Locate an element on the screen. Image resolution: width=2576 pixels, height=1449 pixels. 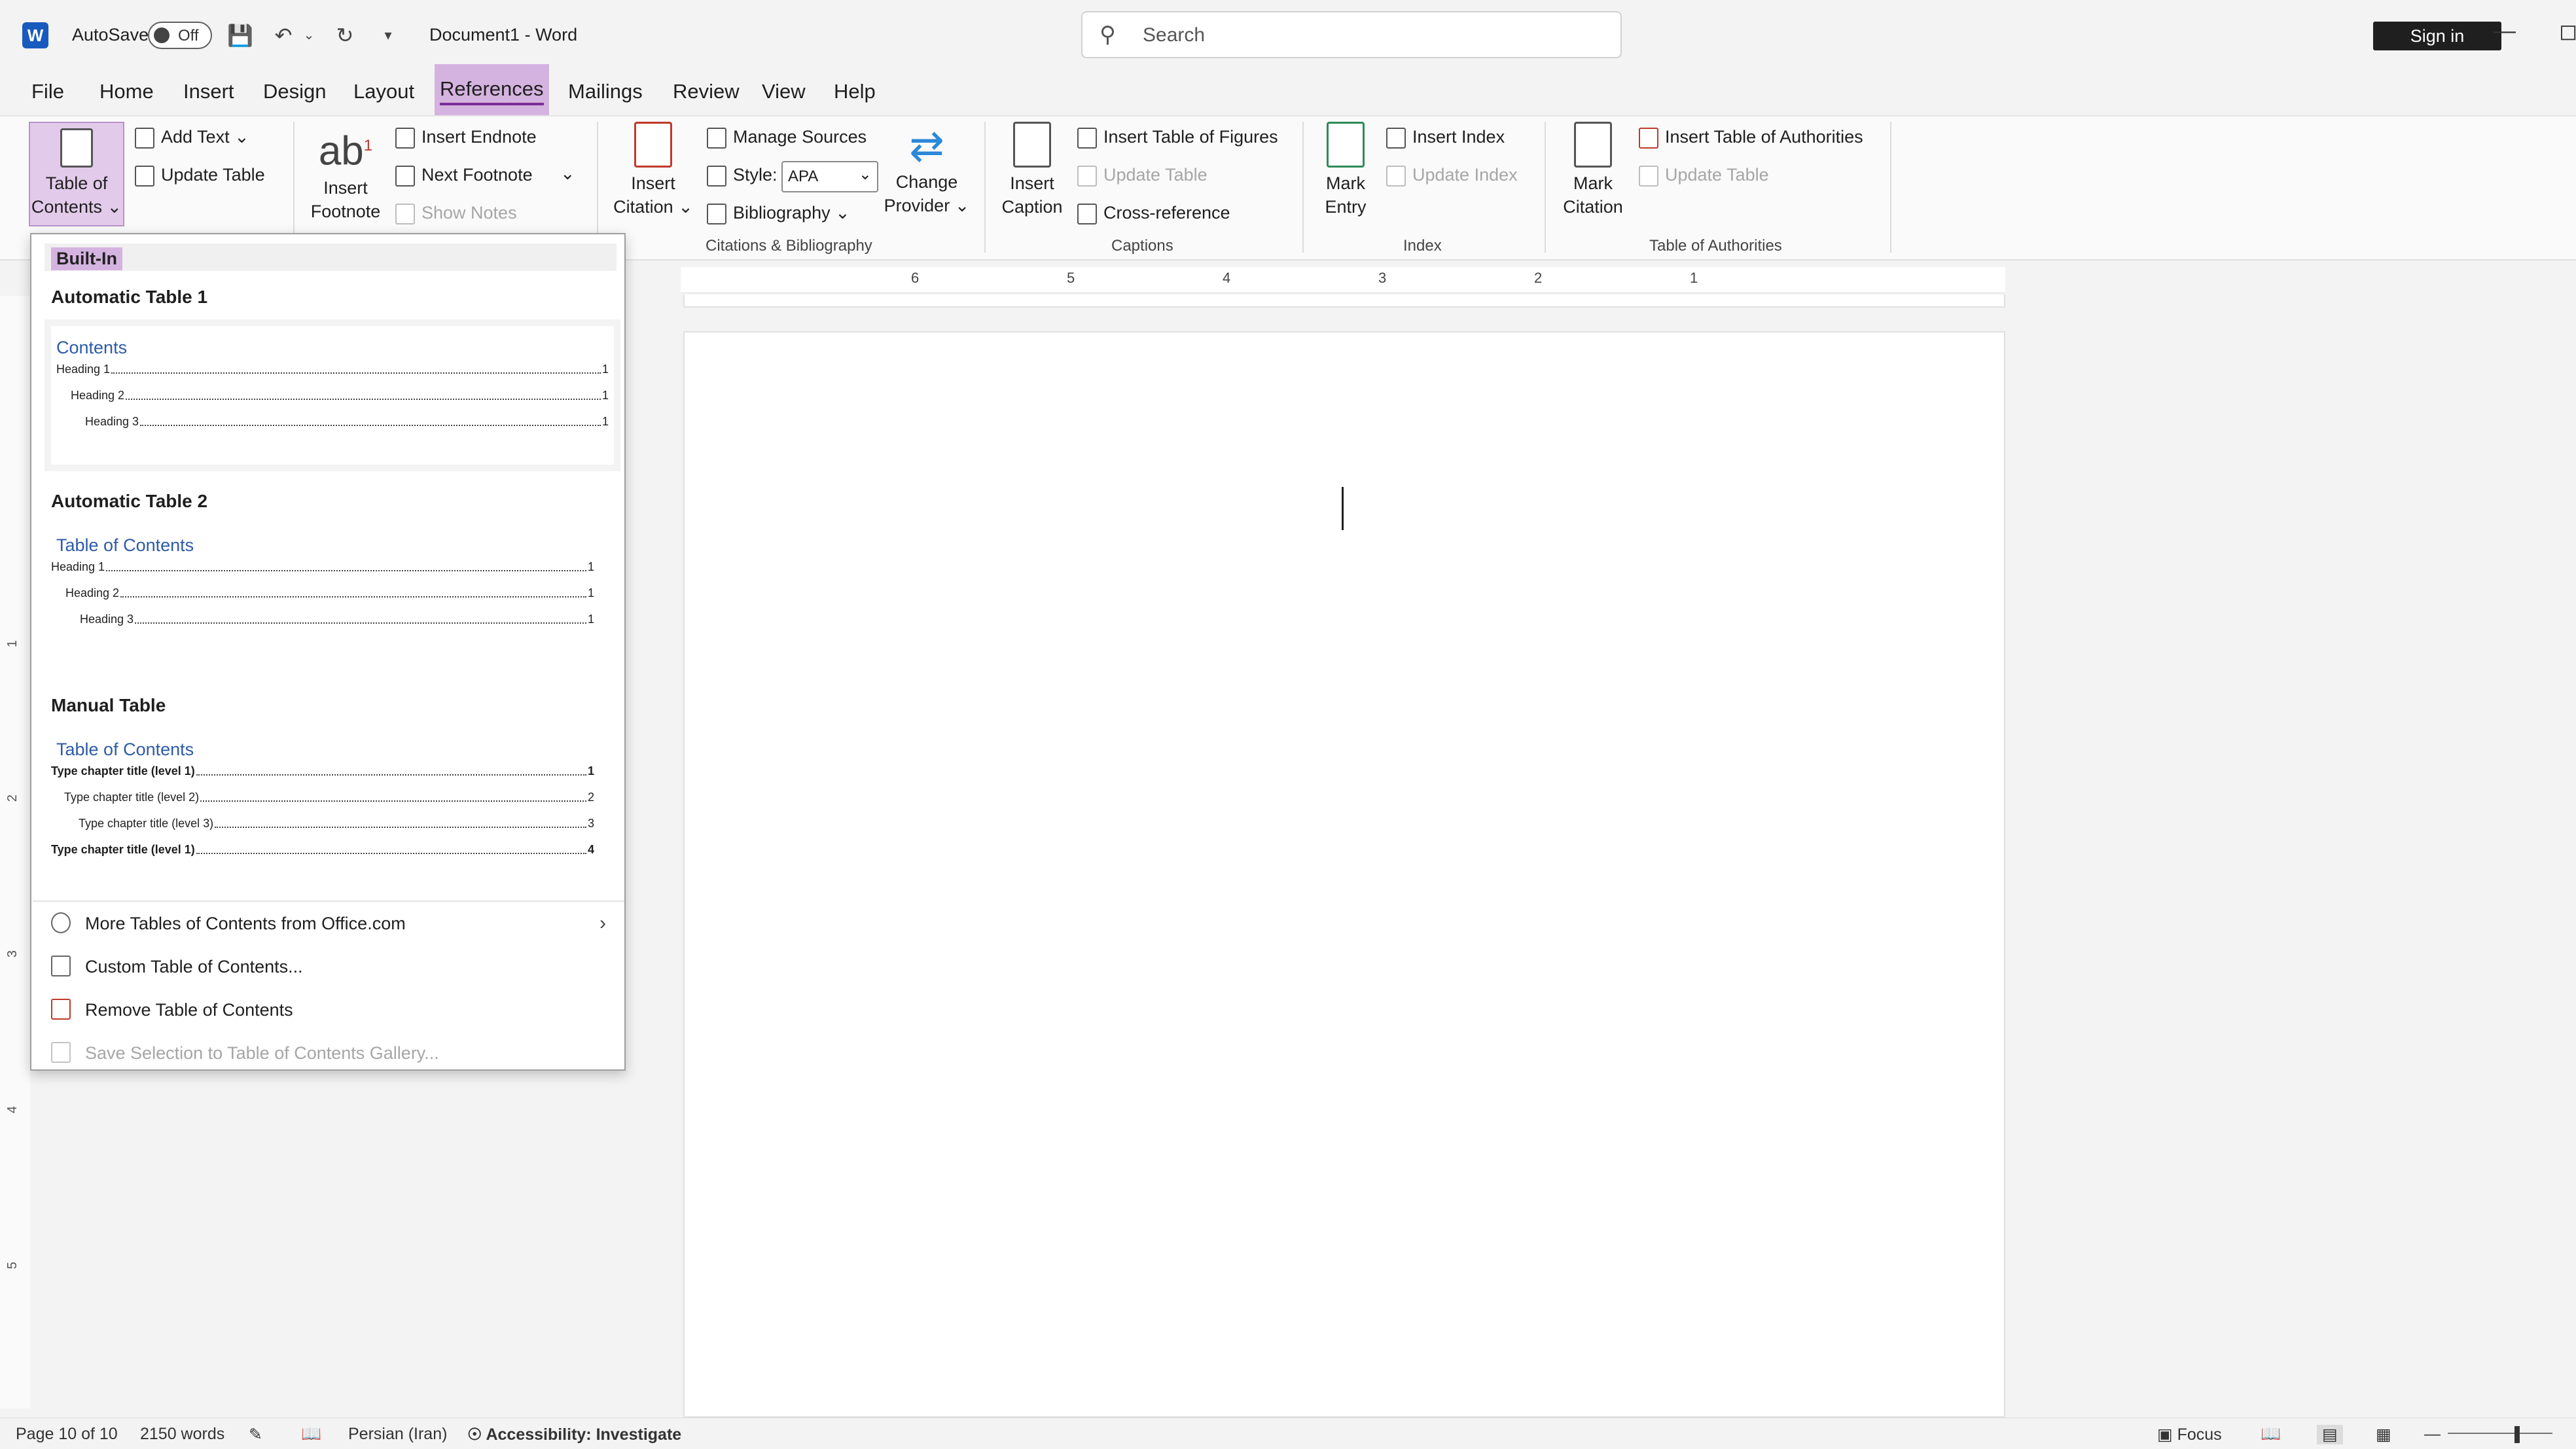
proofing-icon: ✎ is located at coordinates (255, 1434).